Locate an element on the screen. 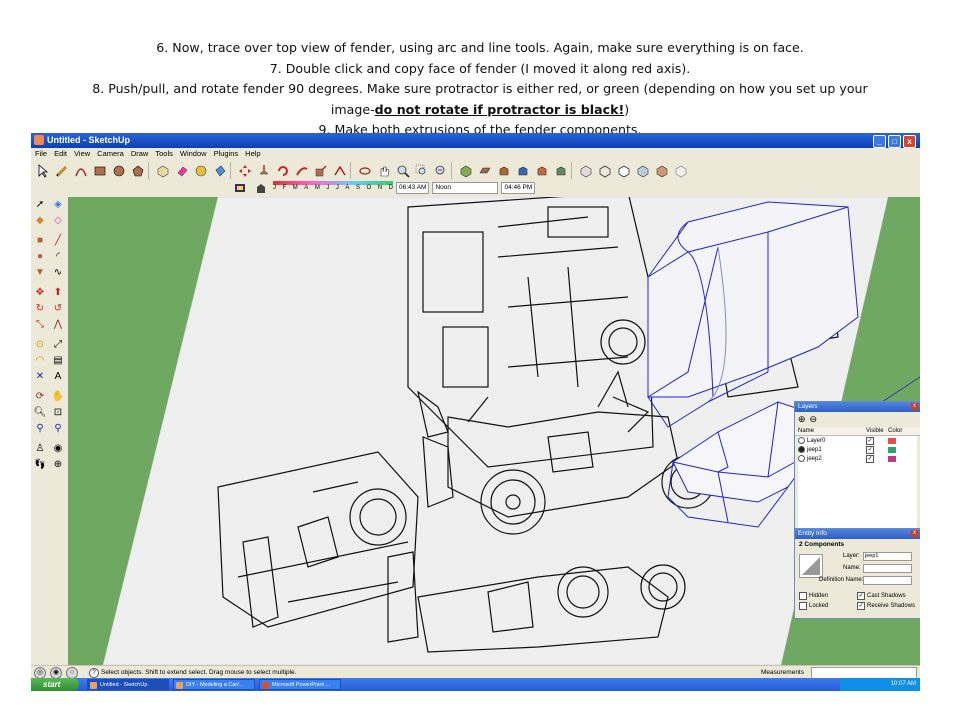 The width and height of the screenshot is (960, 720). 3d-text-icon: A is located at coordinates (58, 376).